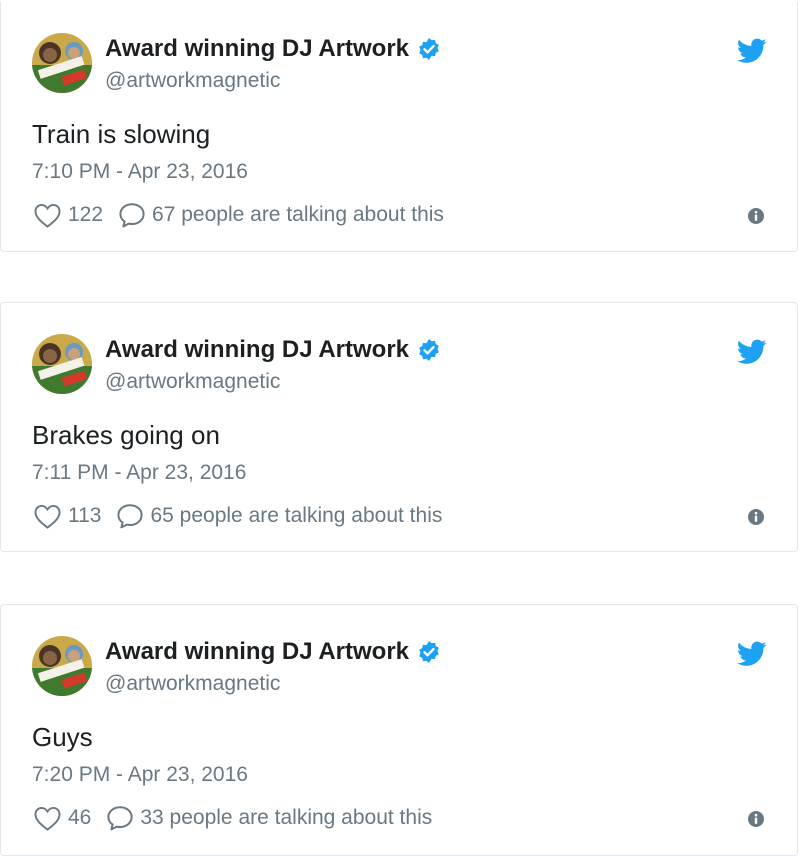 The image size is (800, 856). I want to click on tweet-text: Brakes going on, so click(126, 435).